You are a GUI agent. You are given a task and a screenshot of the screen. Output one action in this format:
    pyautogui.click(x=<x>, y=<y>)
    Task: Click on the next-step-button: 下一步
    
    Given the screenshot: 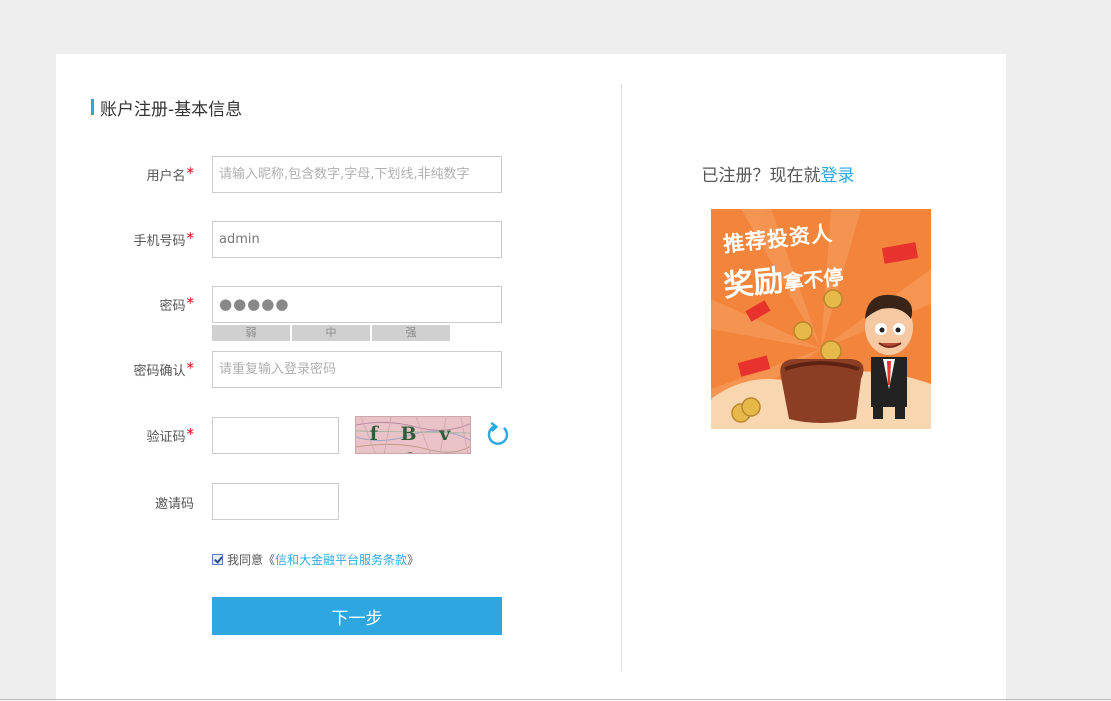 What is the action you would take?
    pyautogui.click(x=357, y=616)
    